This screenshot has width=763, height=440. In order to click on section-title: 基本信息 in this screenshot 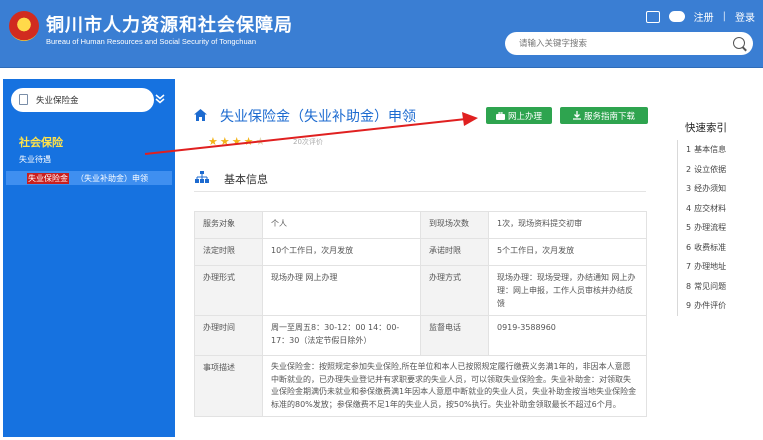, I will do `click(246, 179)`.